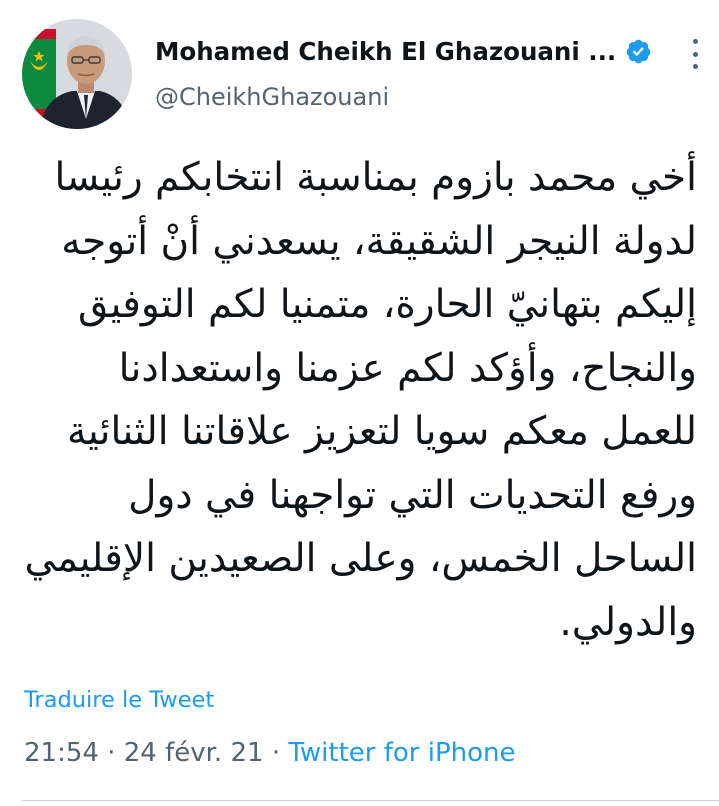  What do you see at coordinates (628, 622) in the screenshot?
I see `tweet-line: والدولي.` at bounding box center [628, 622].